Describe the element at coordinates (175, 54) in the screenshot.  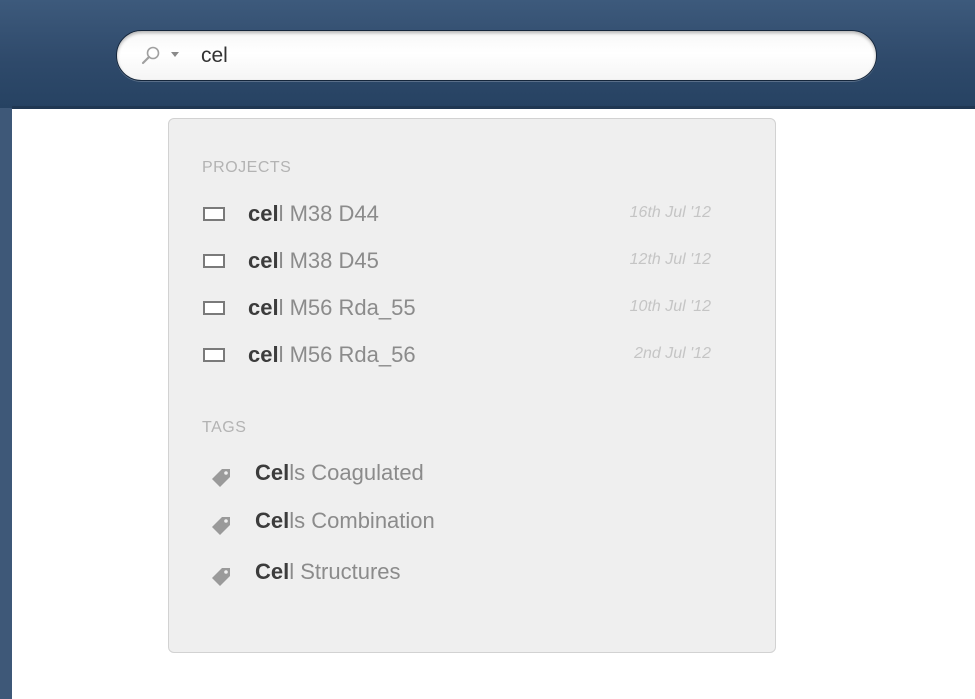
I see `chevron-down-icon` at that location.